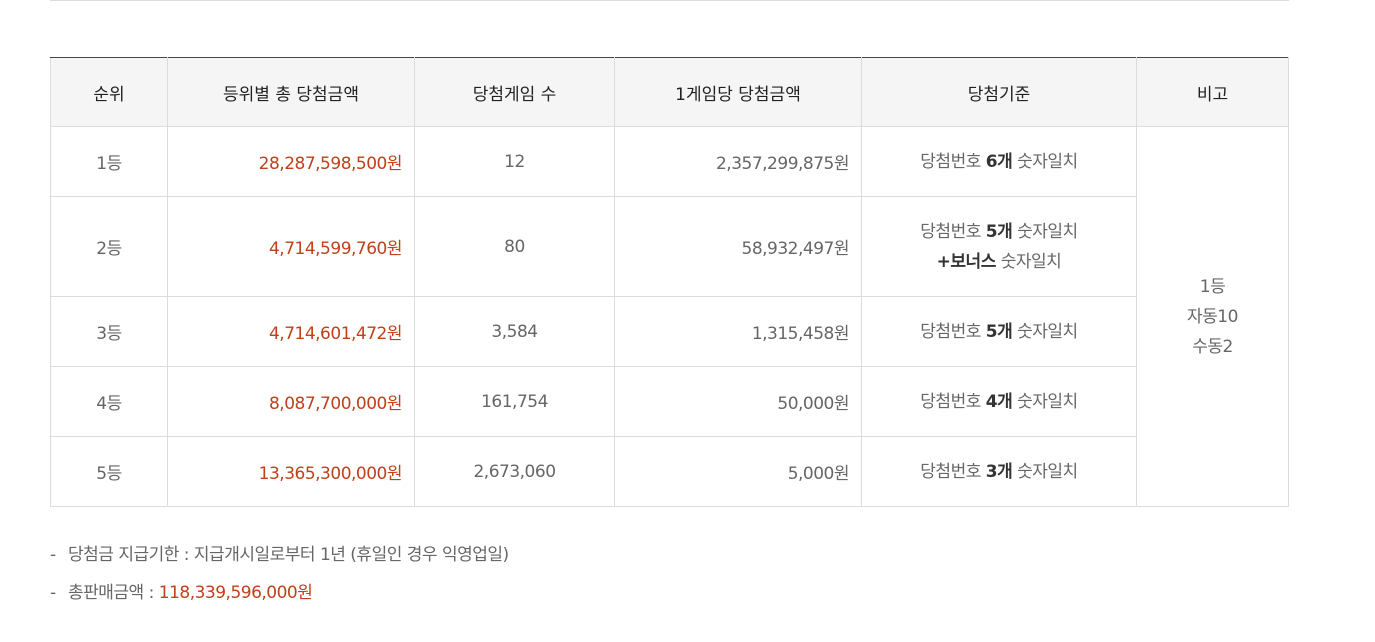 This screenshot has width=1375, height=642. I want to click on per-game-amount-cell: 1,315,458원, so click(738, 331).